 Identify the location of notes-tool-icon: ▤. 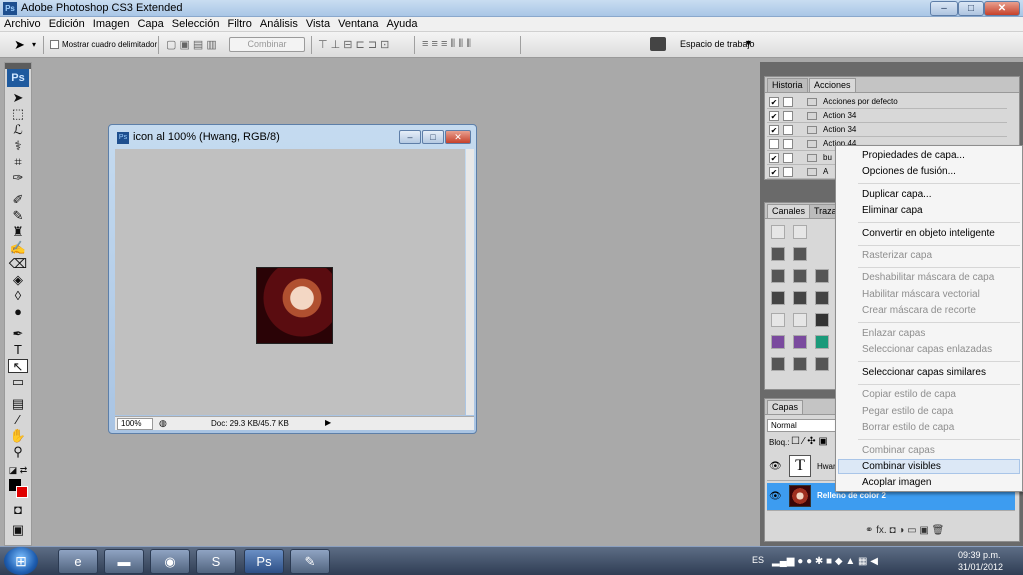
(18, 404).